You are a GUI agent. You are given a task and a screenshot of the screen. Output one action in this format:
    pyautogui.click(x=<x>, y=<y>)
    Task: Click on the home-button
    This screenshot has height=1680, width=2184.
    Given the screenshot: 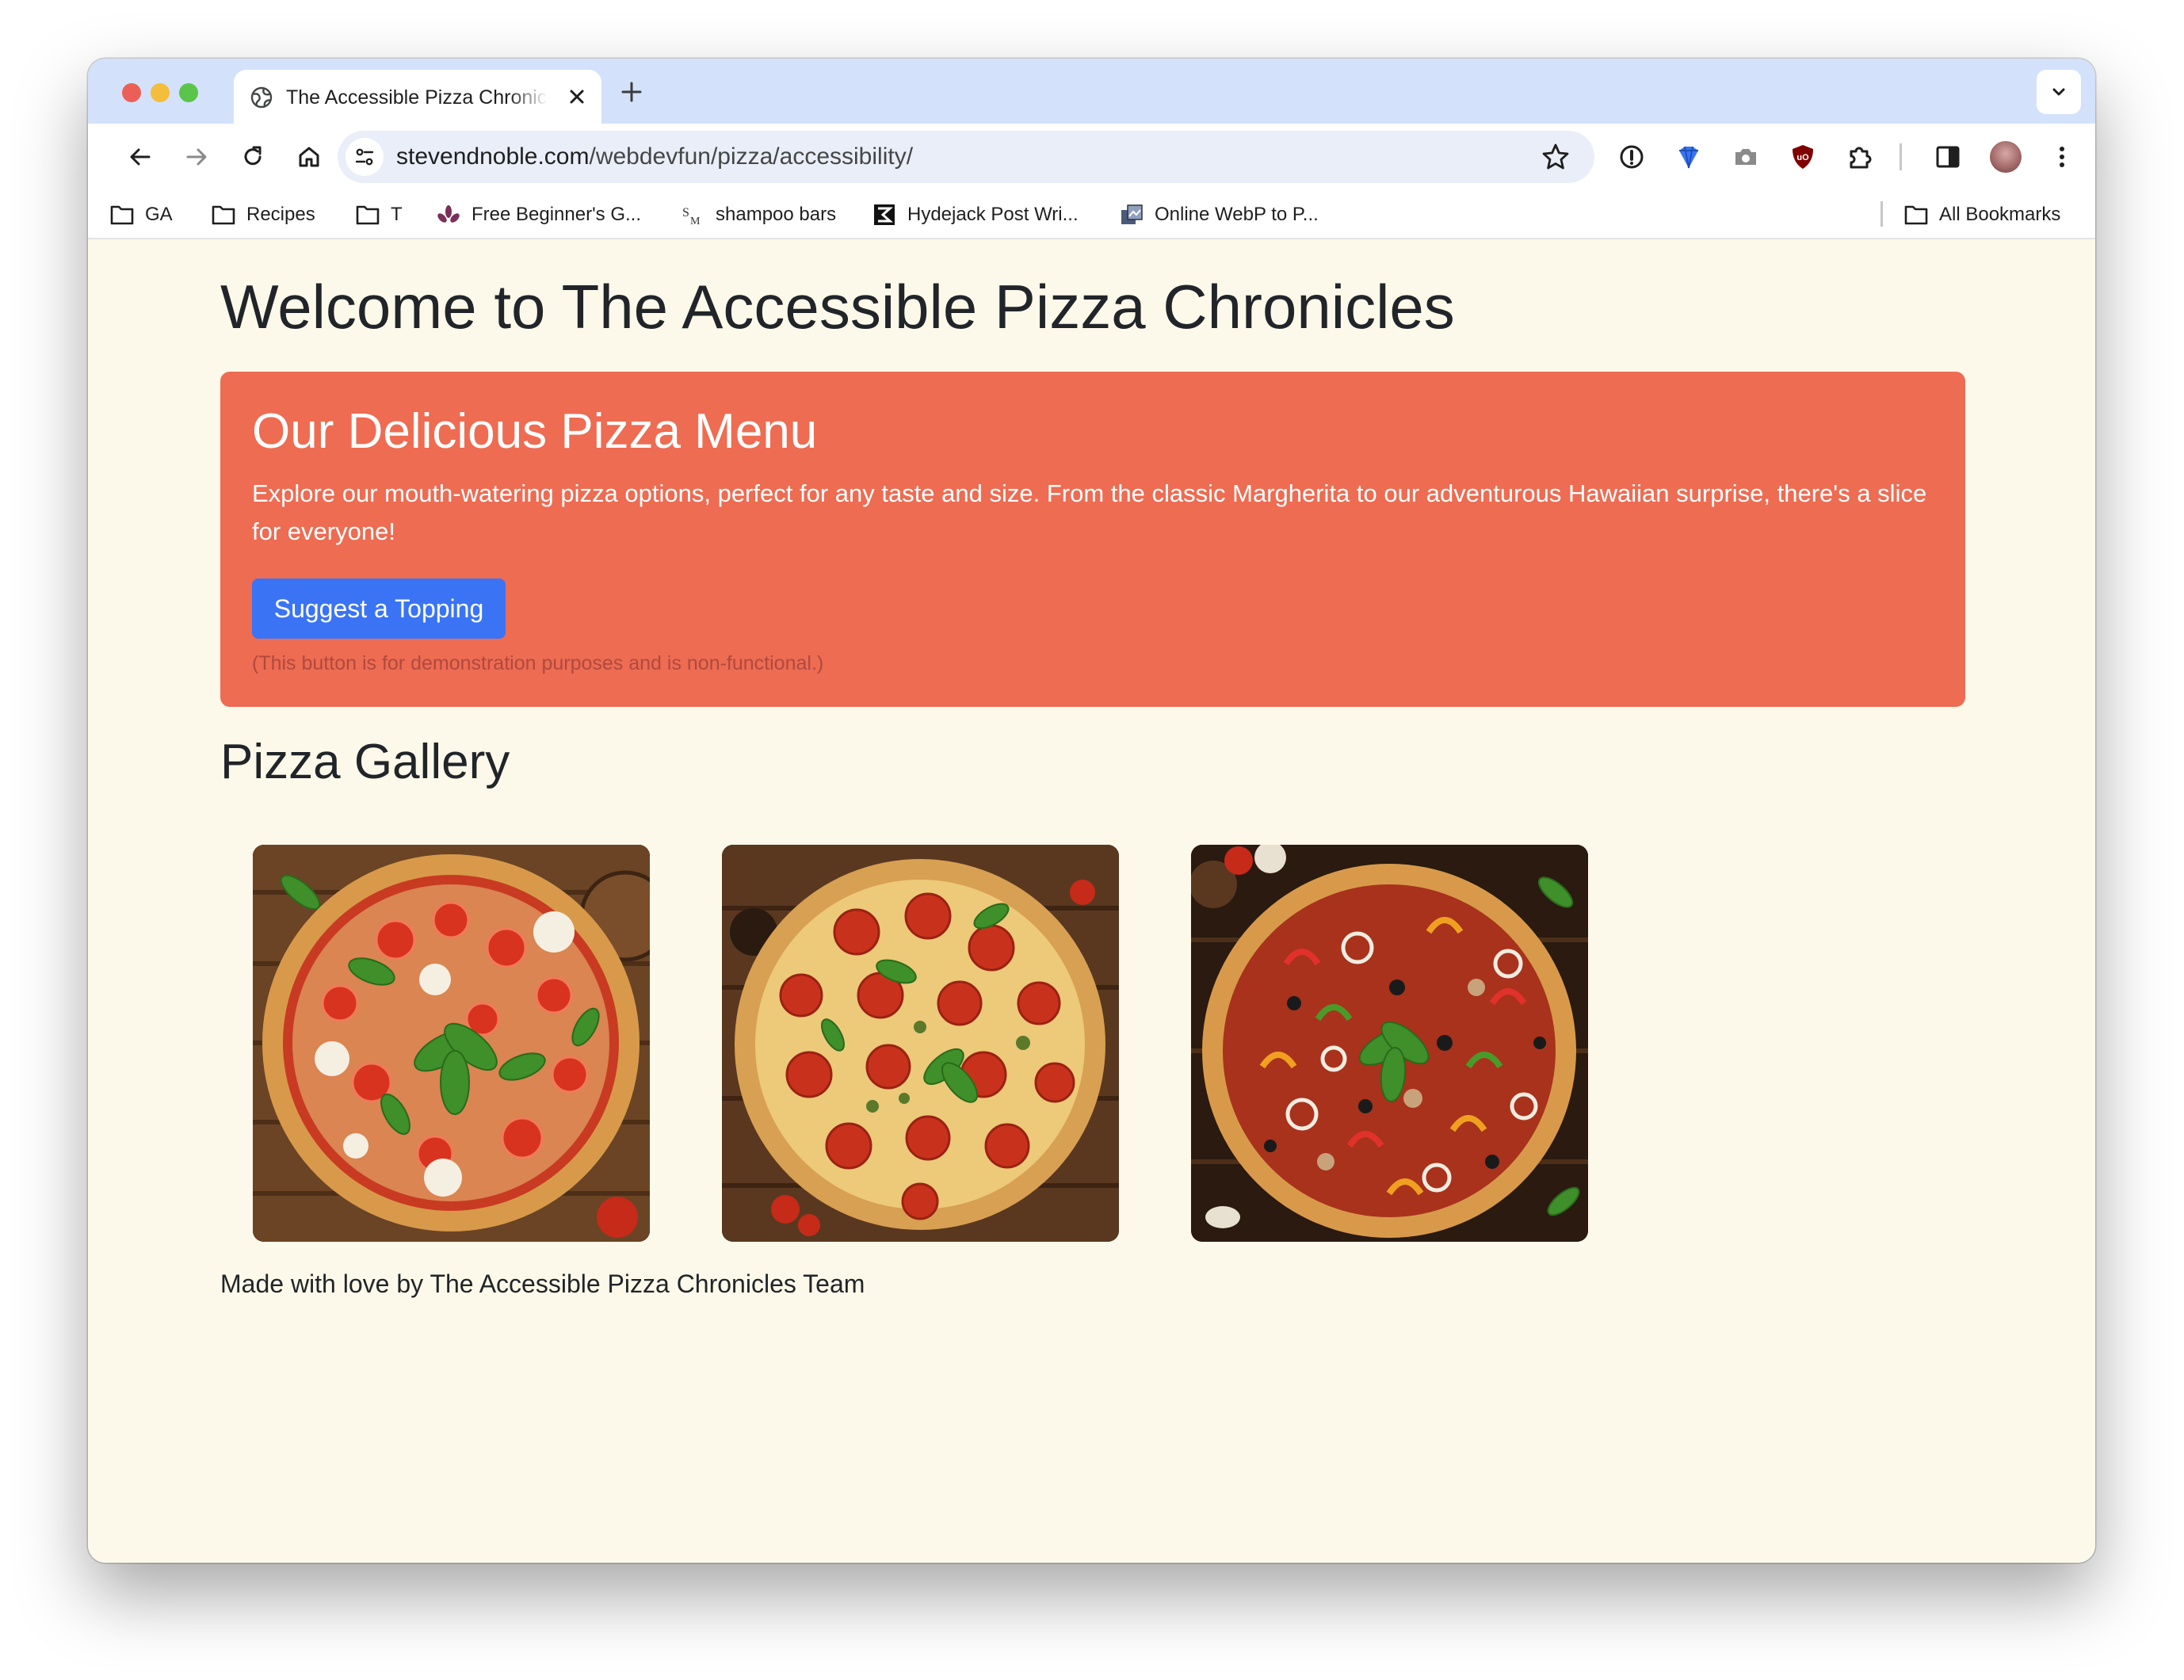 What is the action you would take?
    pyautogui.click(x=309, y=157)
    